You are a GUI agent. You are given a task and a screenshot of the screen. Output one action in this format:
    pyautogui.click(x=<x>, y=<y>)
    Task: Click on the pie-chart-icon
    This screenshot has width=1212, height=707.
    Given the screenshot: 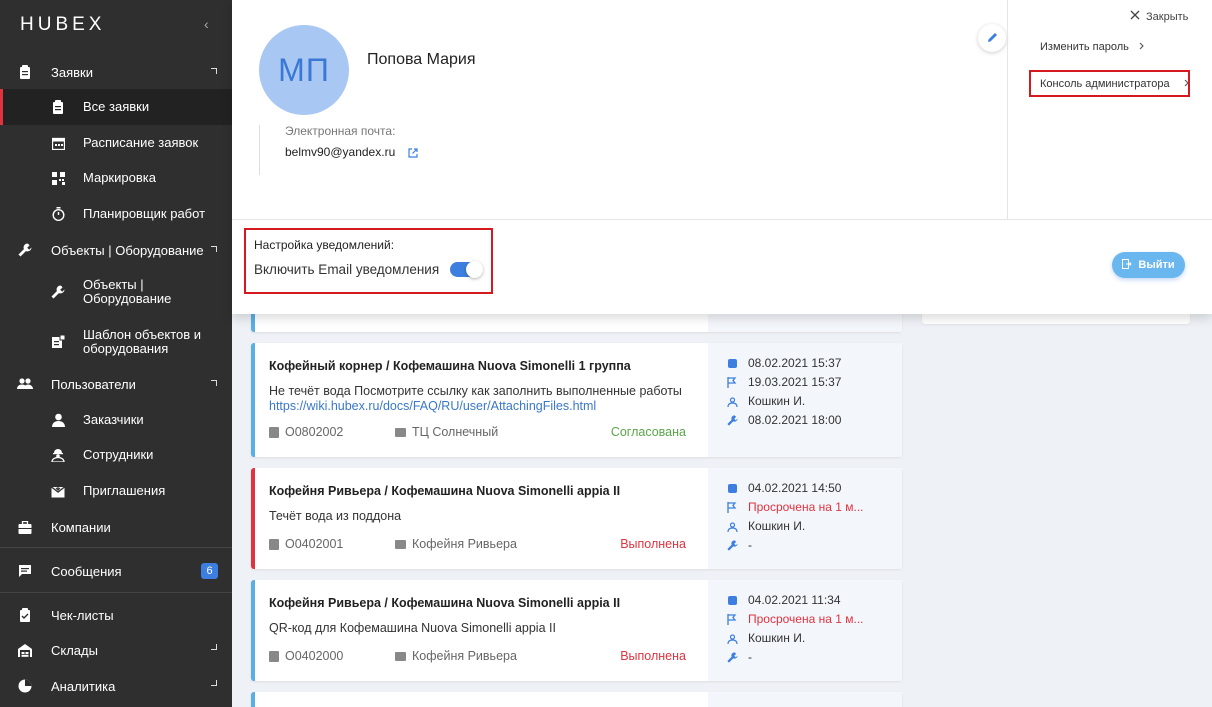 What is the action you would take?
    pyautogui.click(x=25, y=686)
    